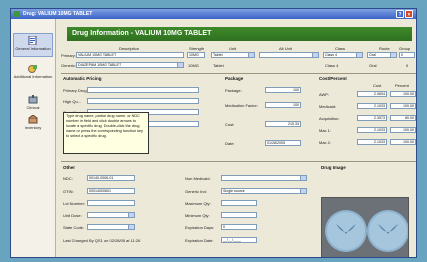 This screenshot has width=427, height=262. What do you see at coordinates (68, 191) in the screenshot?
I see `gtin-label: GTIN:` at bounding box center [68, 191].